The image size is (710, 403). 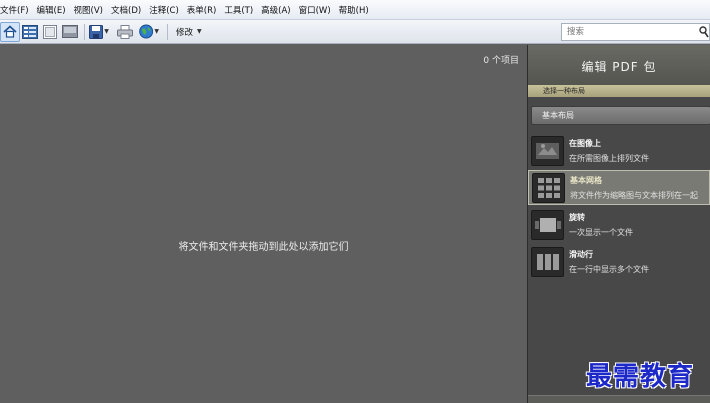 I want to click on home-icon, so click(x=10, y=31).